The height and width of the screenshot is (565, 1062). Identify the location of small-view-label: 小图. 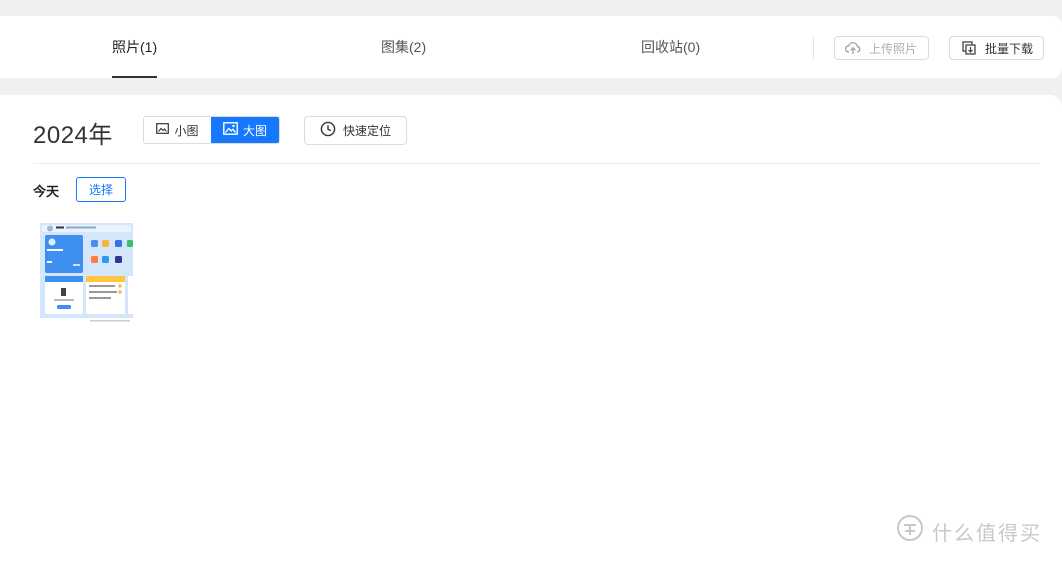
(186, 130).